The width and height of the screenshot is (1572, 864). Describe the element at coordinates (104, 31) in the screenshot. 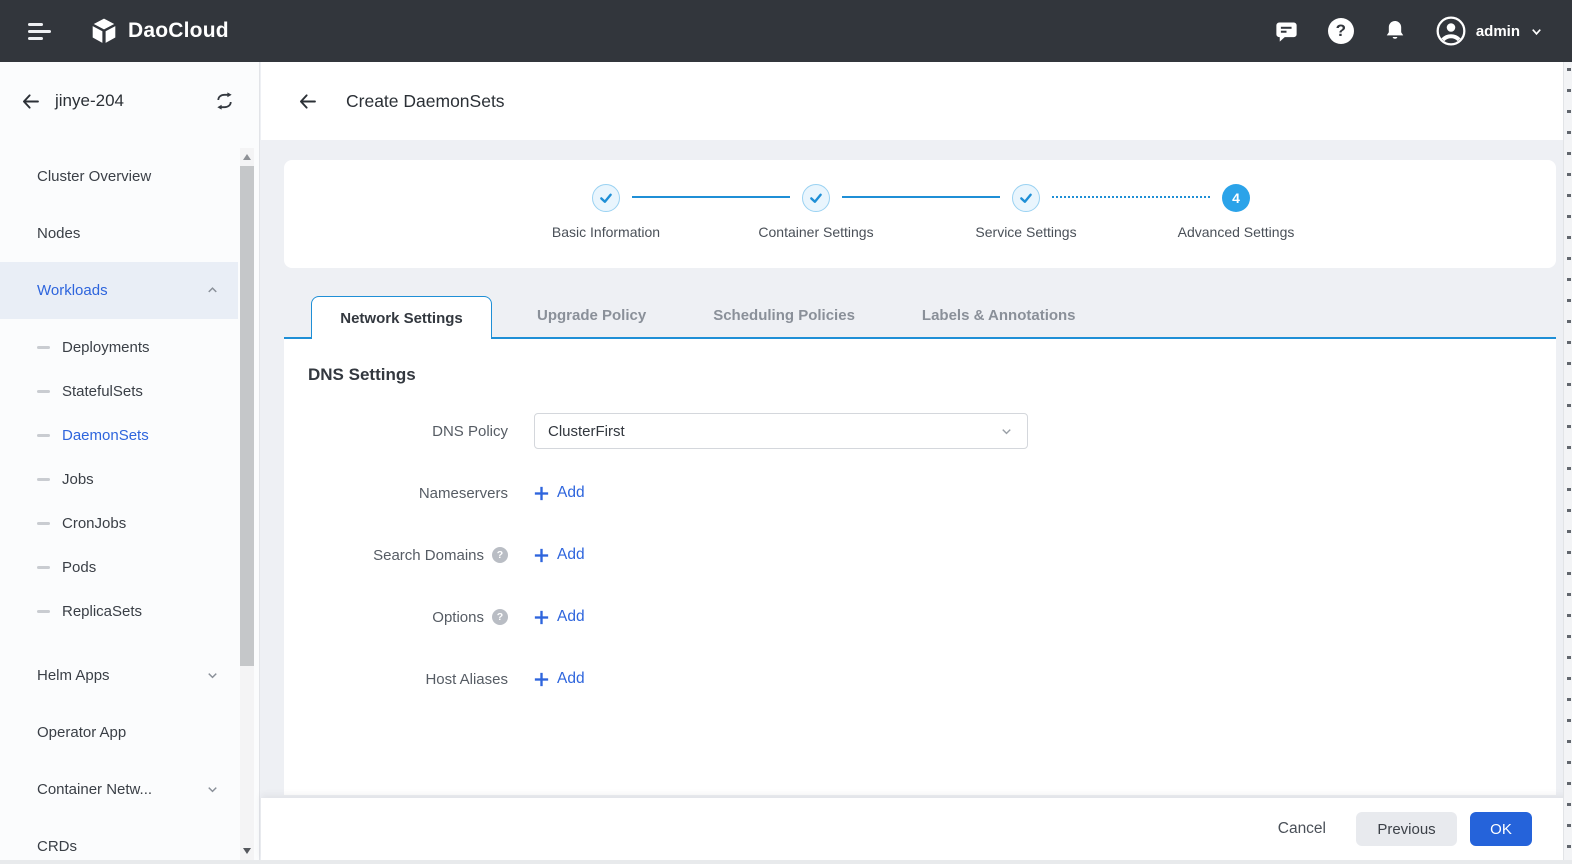

I see `daocloud-cube-icon` at that location.